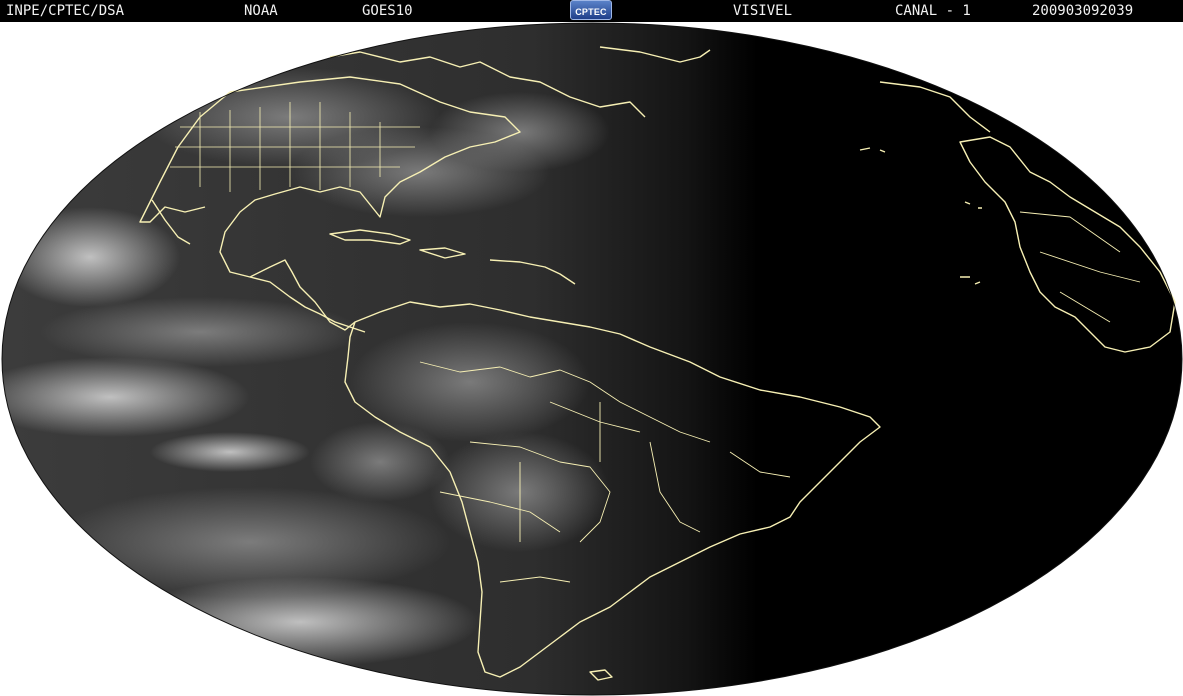  What do you see at coordinates (261, 11) in the screenshot?
I see `agency-label: NOAA` at bounding box center [261, 11].